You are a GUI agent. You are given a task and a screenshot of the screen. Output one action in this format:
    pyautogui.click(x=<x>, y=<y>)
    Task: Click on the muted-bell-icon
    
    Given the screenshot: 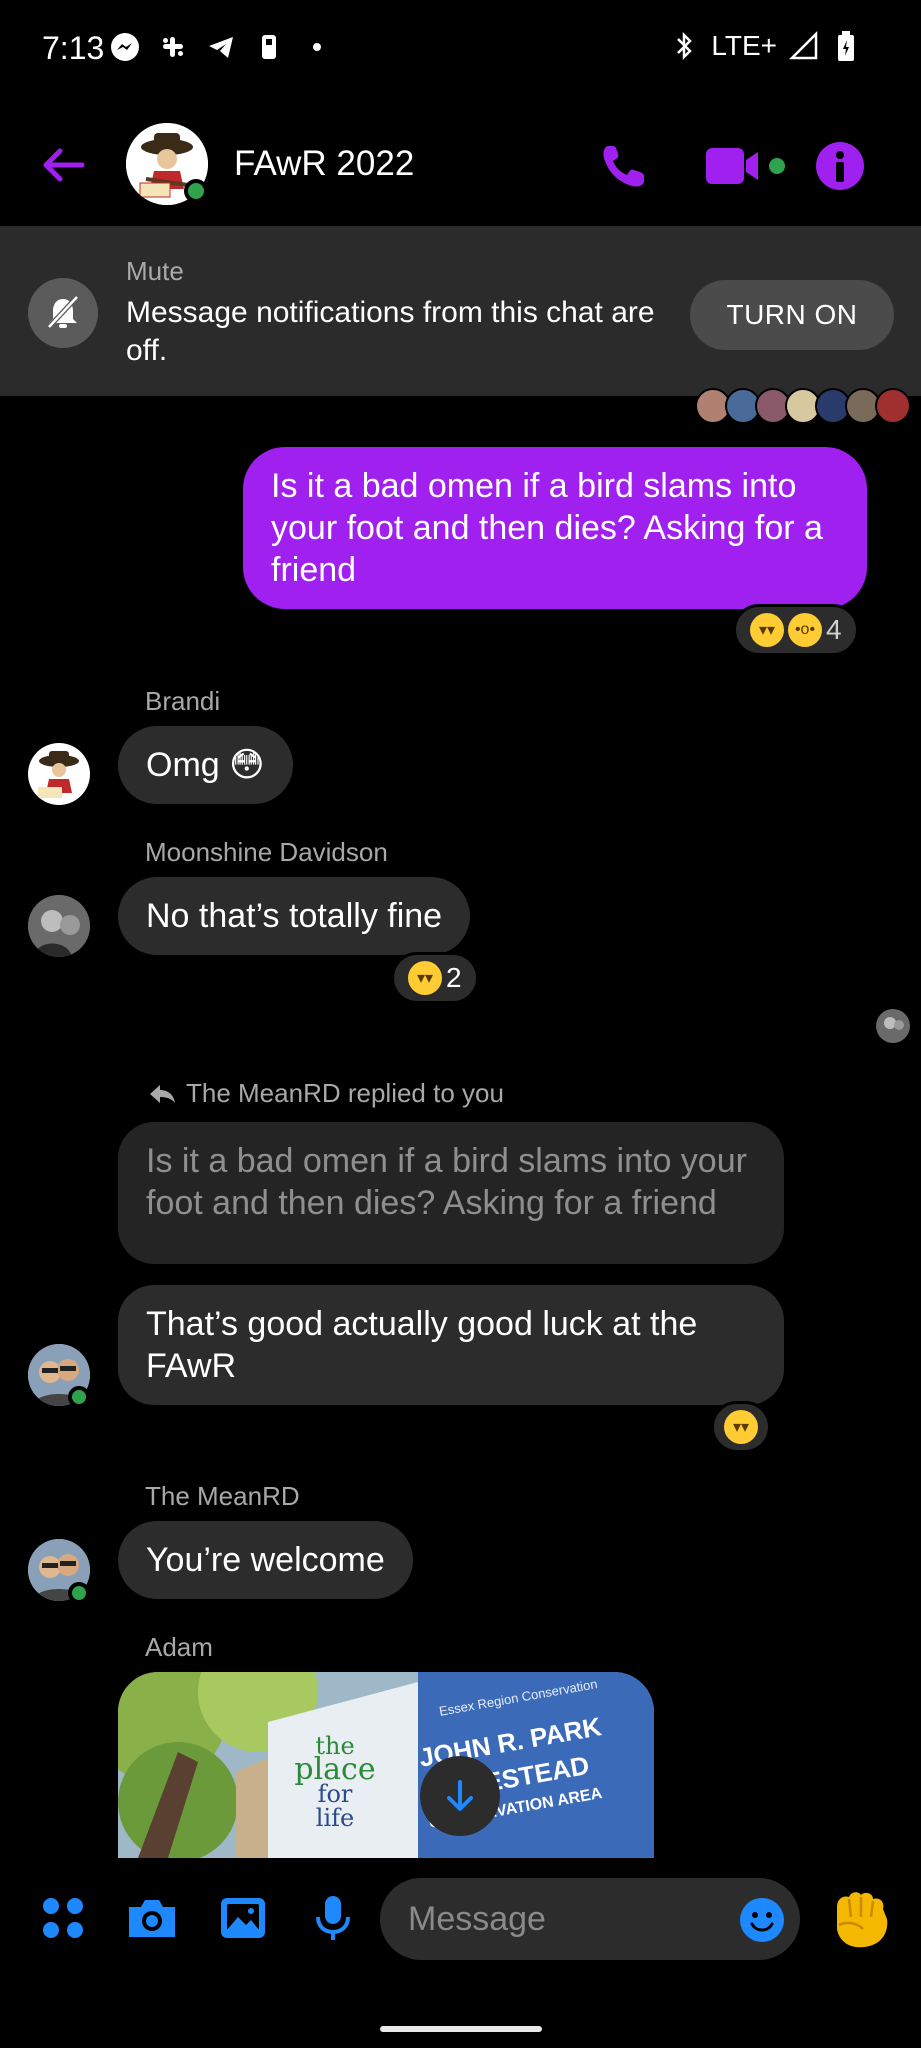 What is the action you would take?
    pyautogui.click(x=63, y=313)
    